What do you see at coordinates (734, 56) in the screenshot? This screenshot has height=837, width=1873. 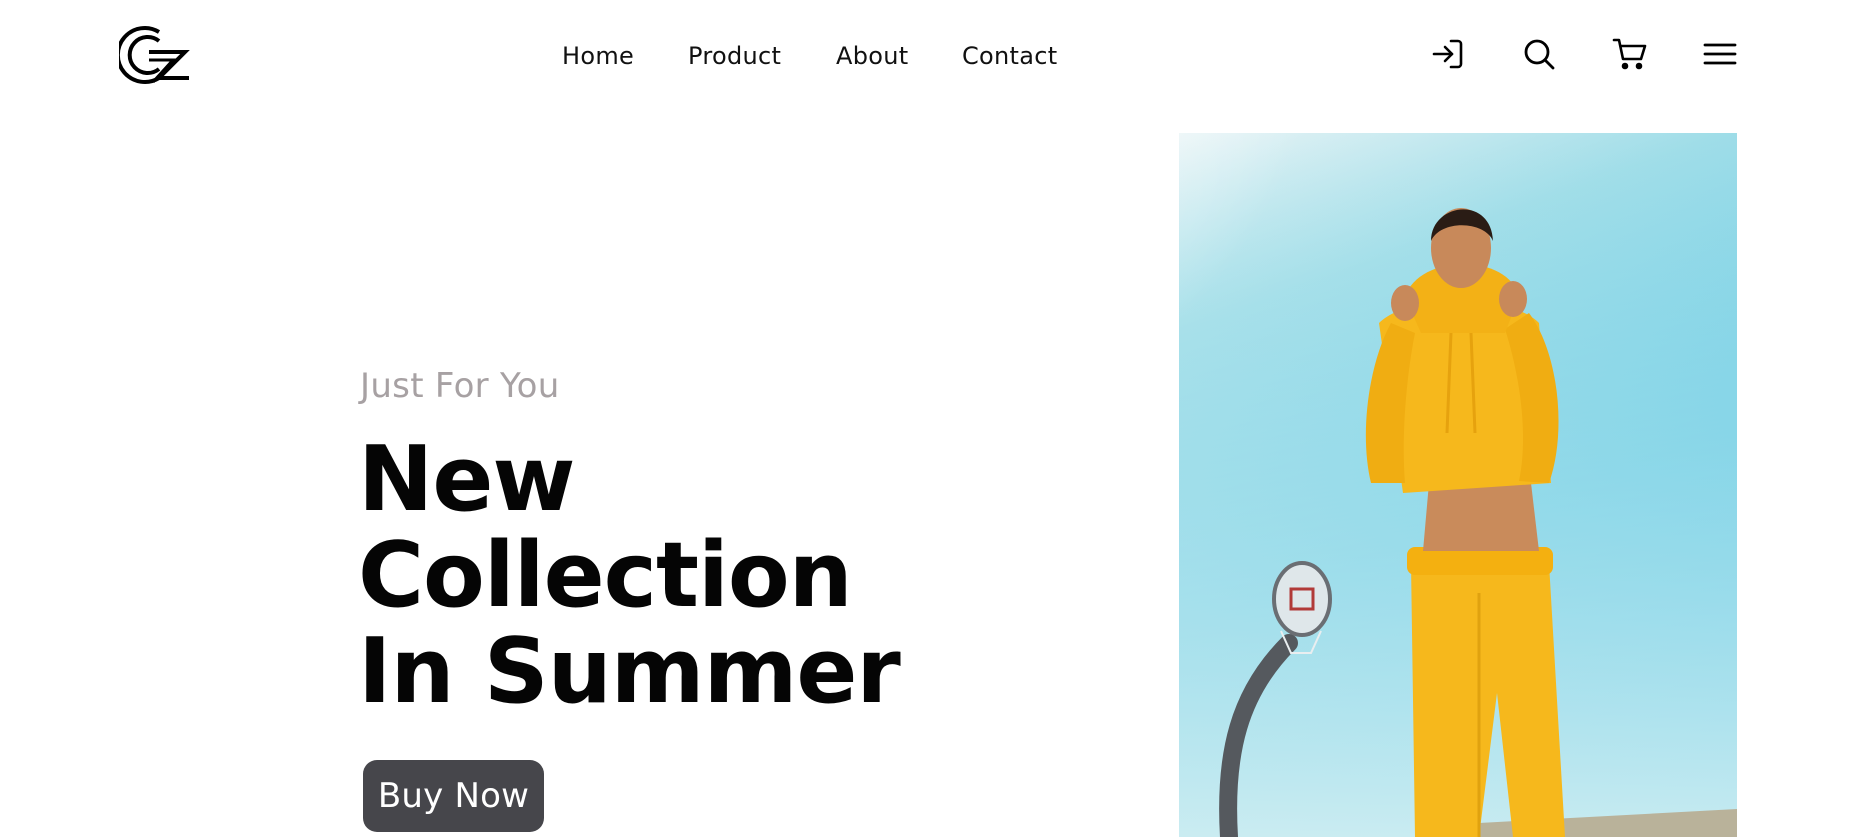 I see `nav-product: Product` at bounding box center [734, 56].